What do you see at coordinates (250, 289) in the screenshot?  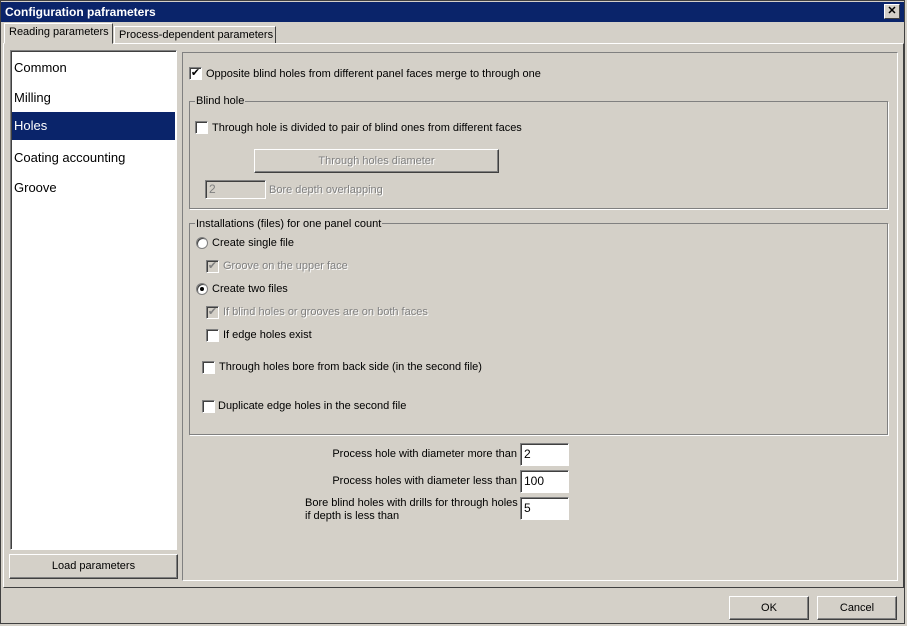 I see `two-files-label: Create two files` at bounding box center [250, 289].